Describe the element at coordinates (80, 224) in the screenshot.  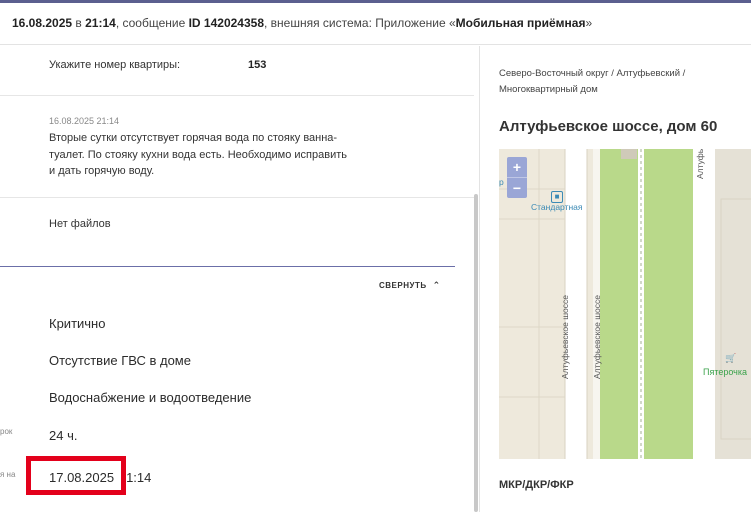
I see `files-text: Нет файлов` at that location.